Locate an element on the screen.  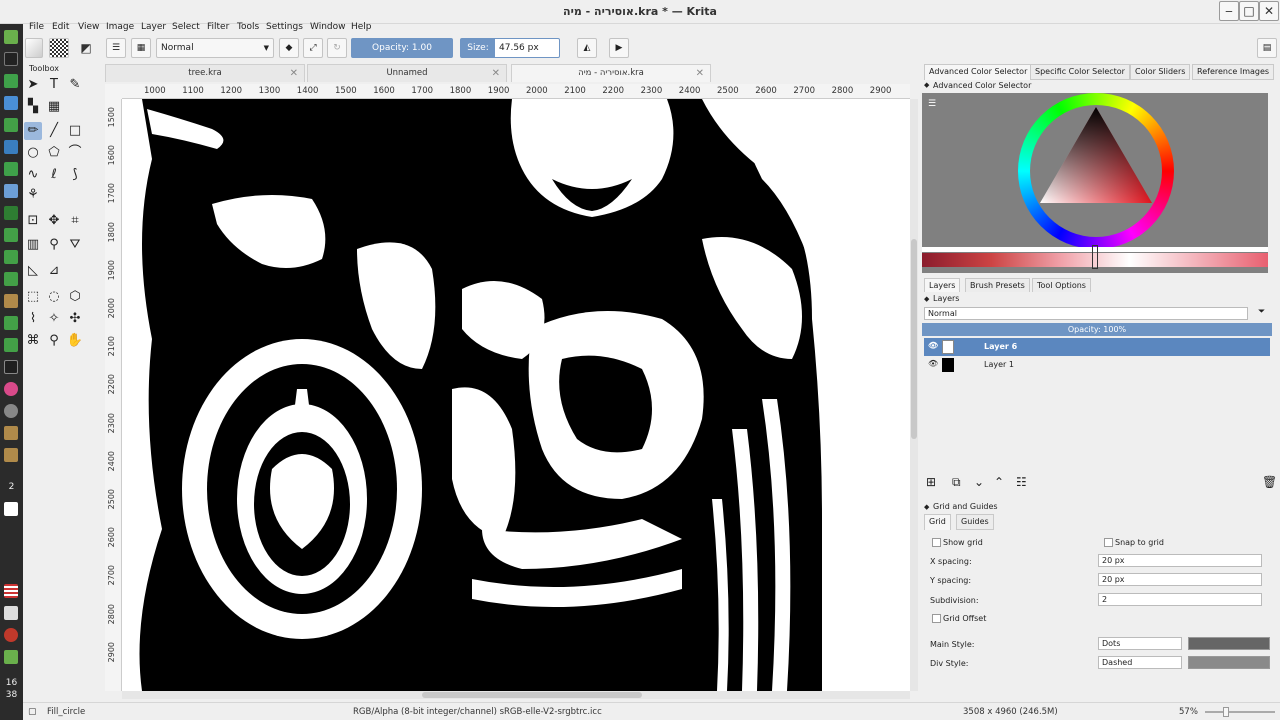
menu-select: Select is located at coordinates (186, 27).